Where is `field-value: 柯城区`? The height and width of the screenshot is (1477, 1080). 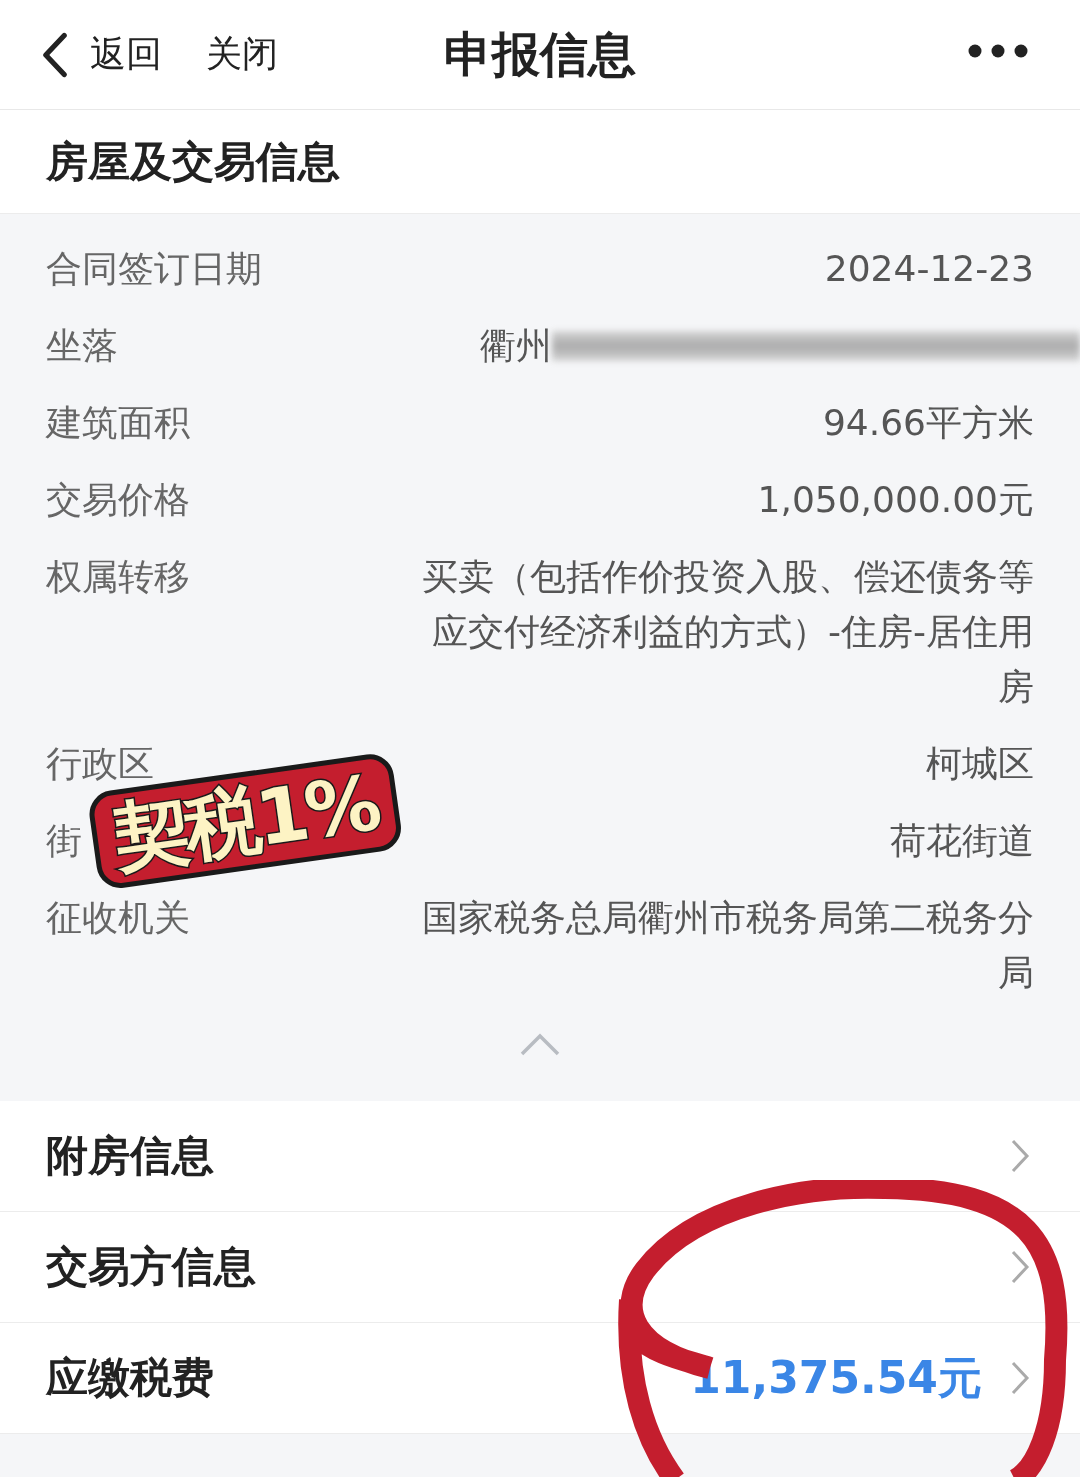
field-value: 柯城区 is located at coordinates (980, 764).